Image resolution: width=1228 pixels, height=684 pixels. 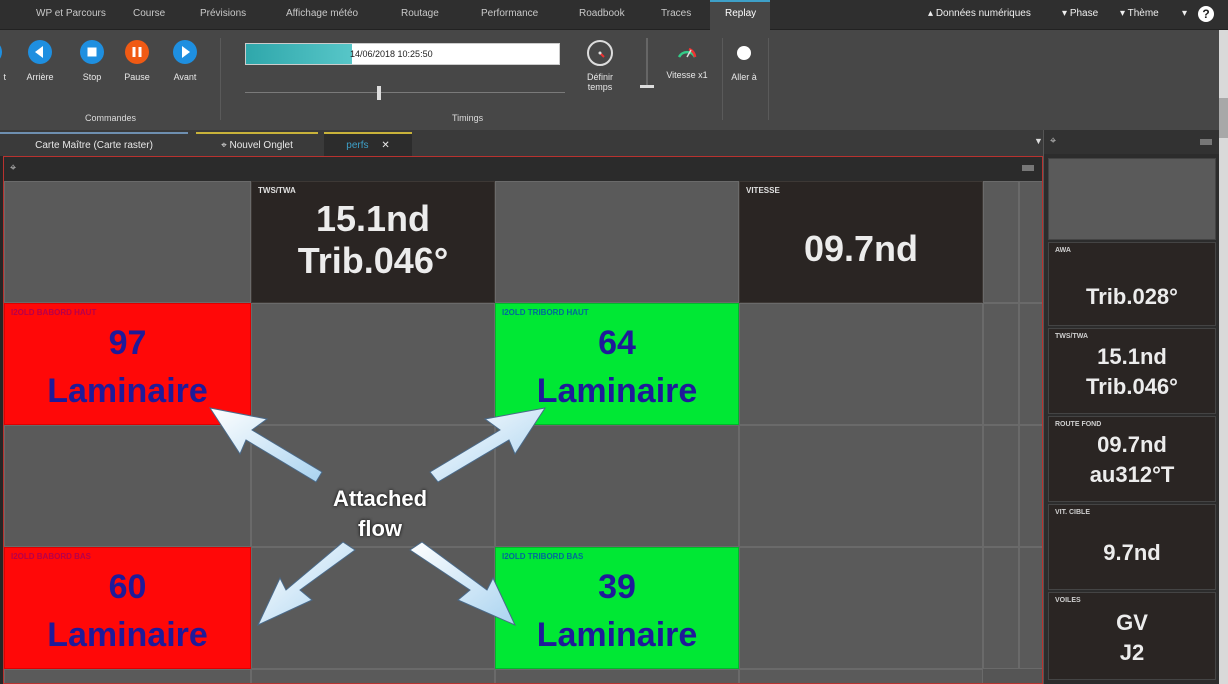 I want to click on aller-a-button: Aller à, so click(x=744, y=60).